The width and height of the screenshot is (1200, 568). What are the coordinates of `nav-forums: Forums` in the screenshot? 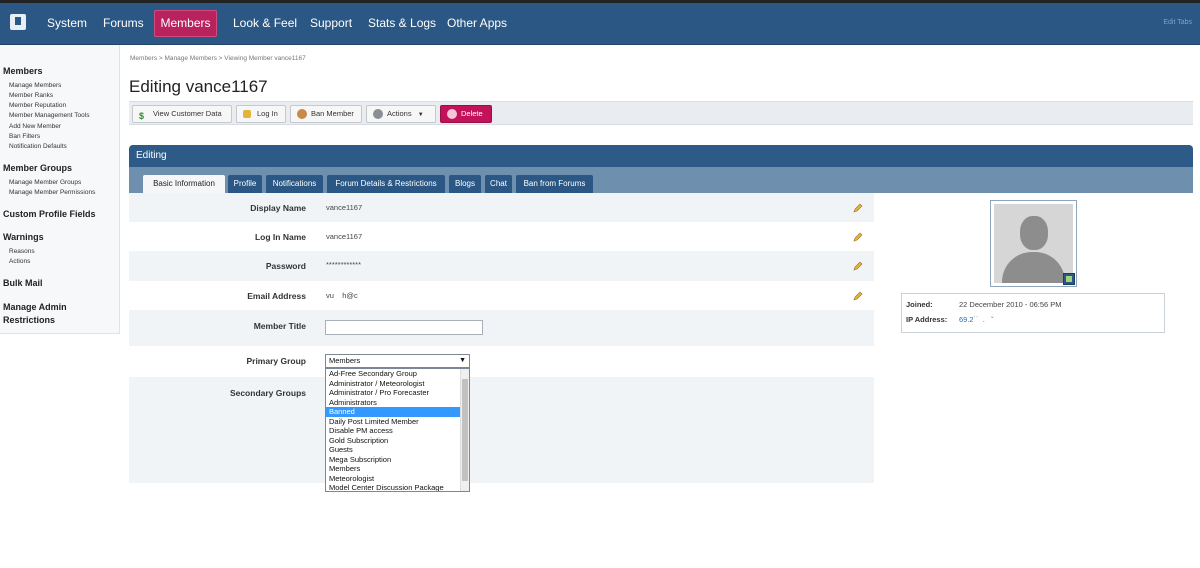 It's located at (123, 24).